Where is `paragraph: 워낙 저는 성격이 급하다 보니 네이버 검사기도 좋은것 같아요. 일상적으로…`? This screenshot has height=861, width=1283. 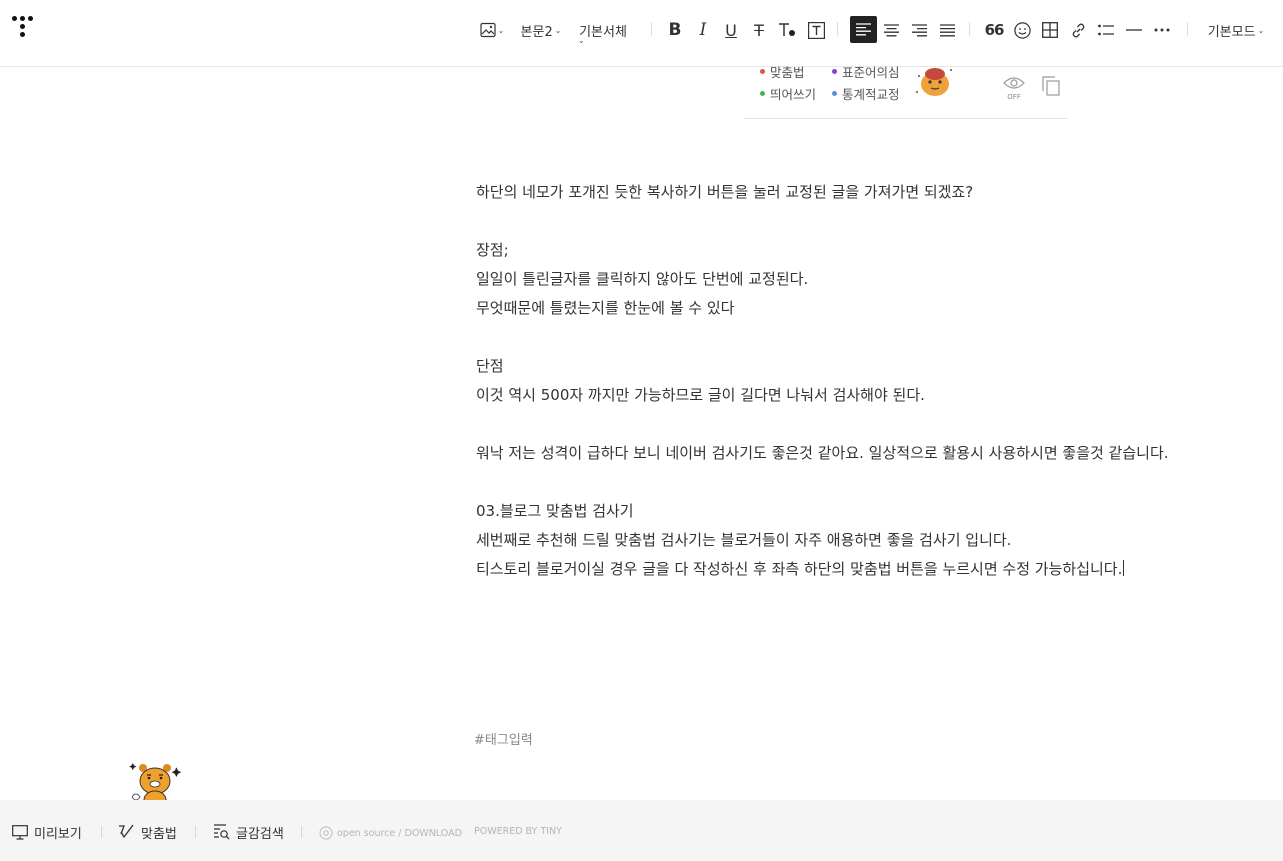
paragraph: 워낙 저는 성격이 급하다 보니 네이버 검사기도 좋은것 같아요. 일상적으로… is located at coordinates (822, 453).